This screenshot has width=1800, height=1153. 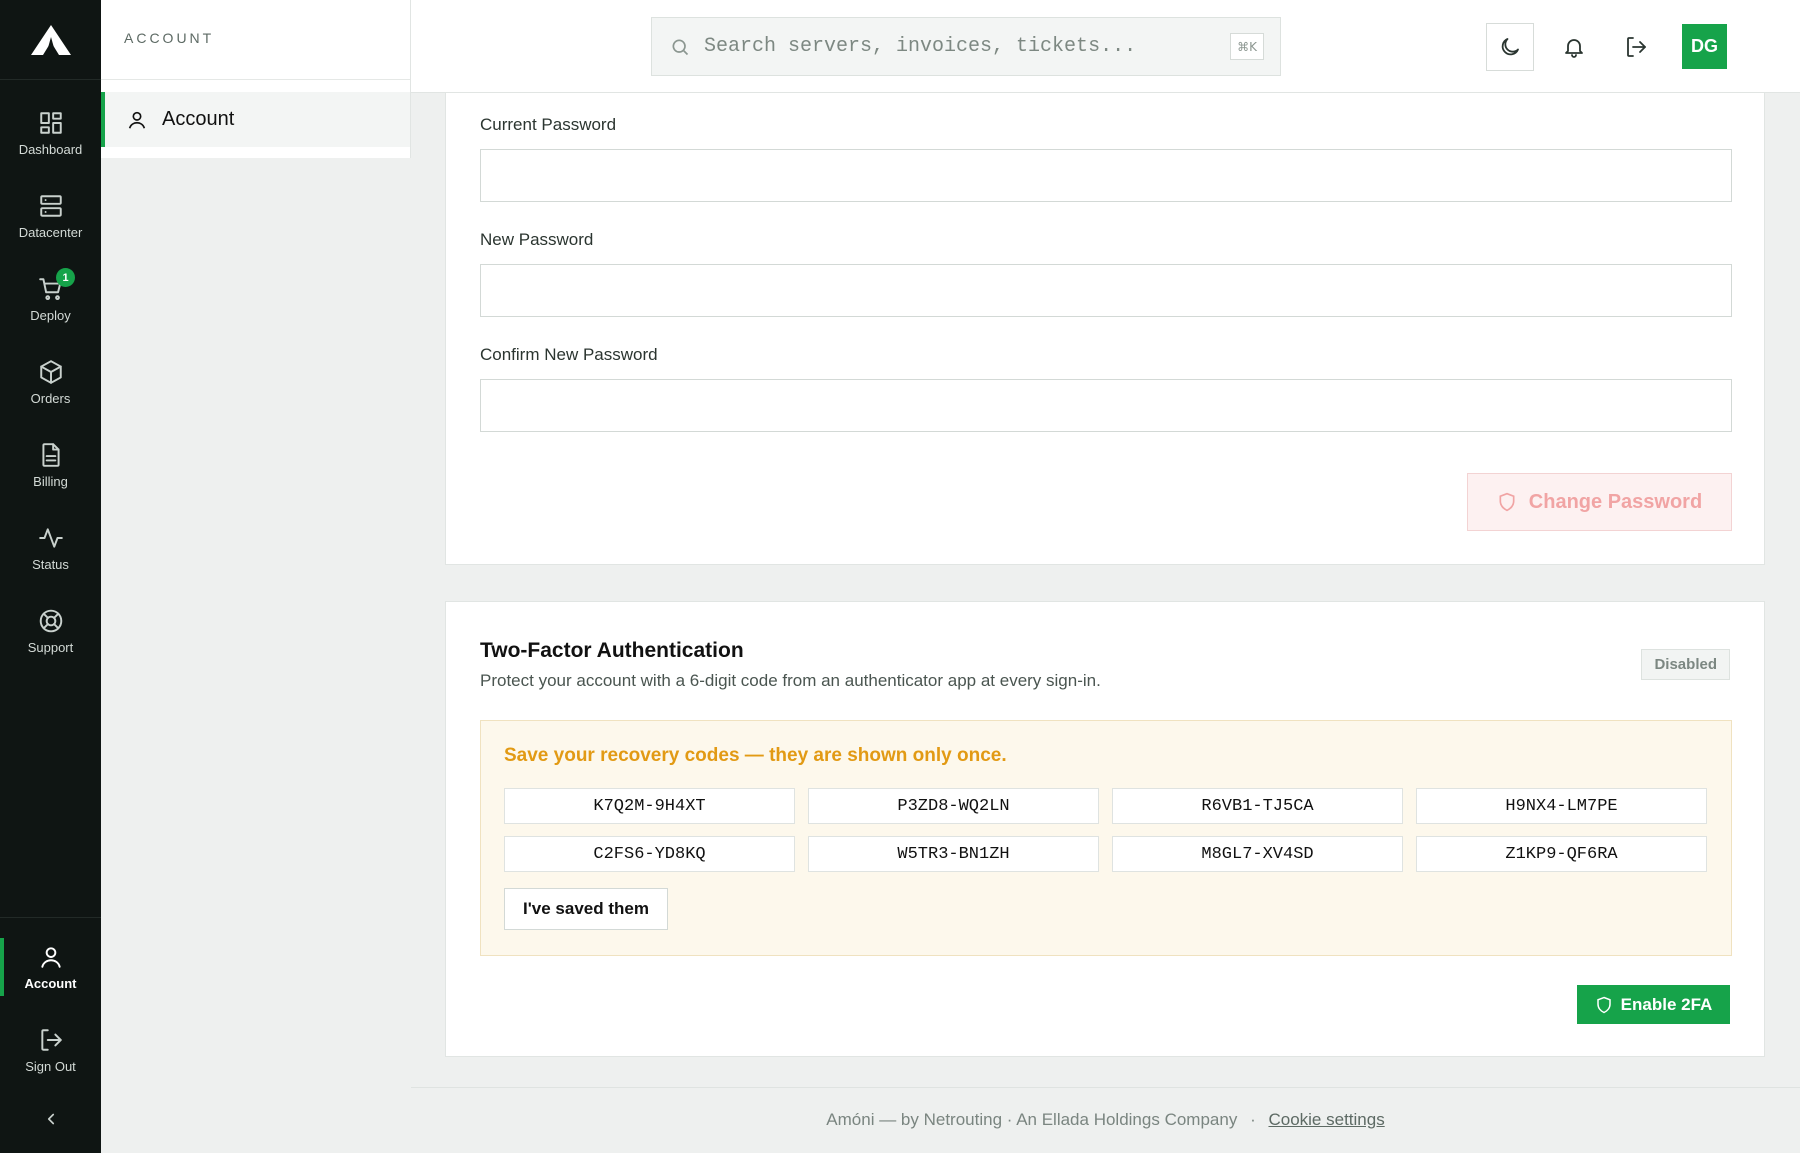 I want to click on change-password-button: Change Password, so click(x=1599, y=502).